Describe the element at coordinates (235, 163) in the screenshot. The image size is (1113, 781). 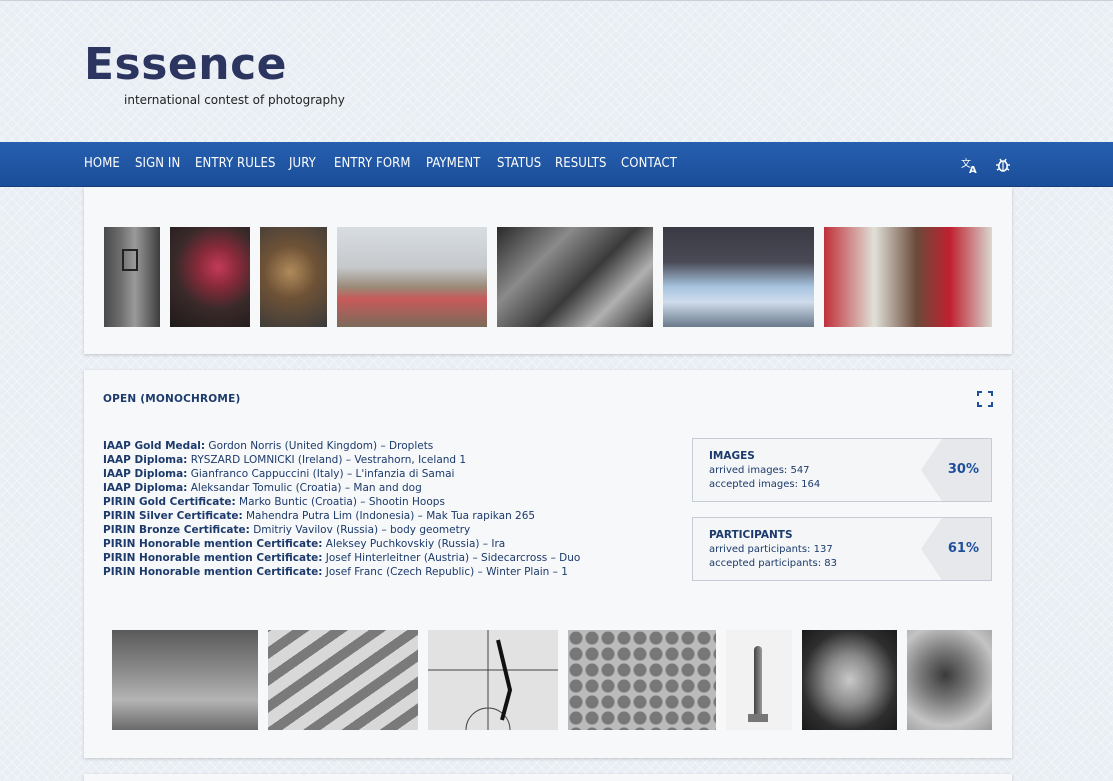
I see `nav-entry-rules: ENTRY RULES` at that location.